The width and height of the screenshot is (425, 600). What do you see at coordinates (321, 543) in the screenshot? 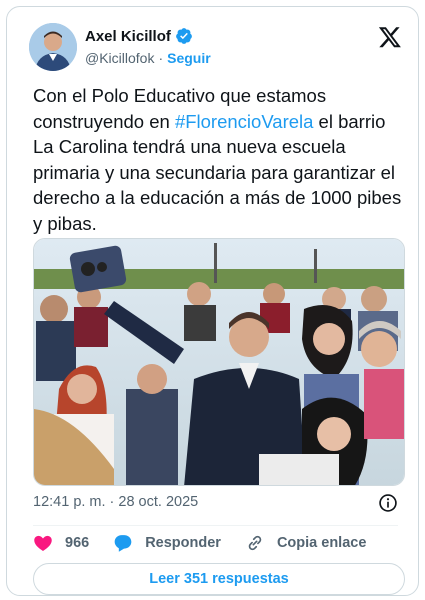
I see `copy-link-label: Copia enlace` at bounding box center [321, 543].